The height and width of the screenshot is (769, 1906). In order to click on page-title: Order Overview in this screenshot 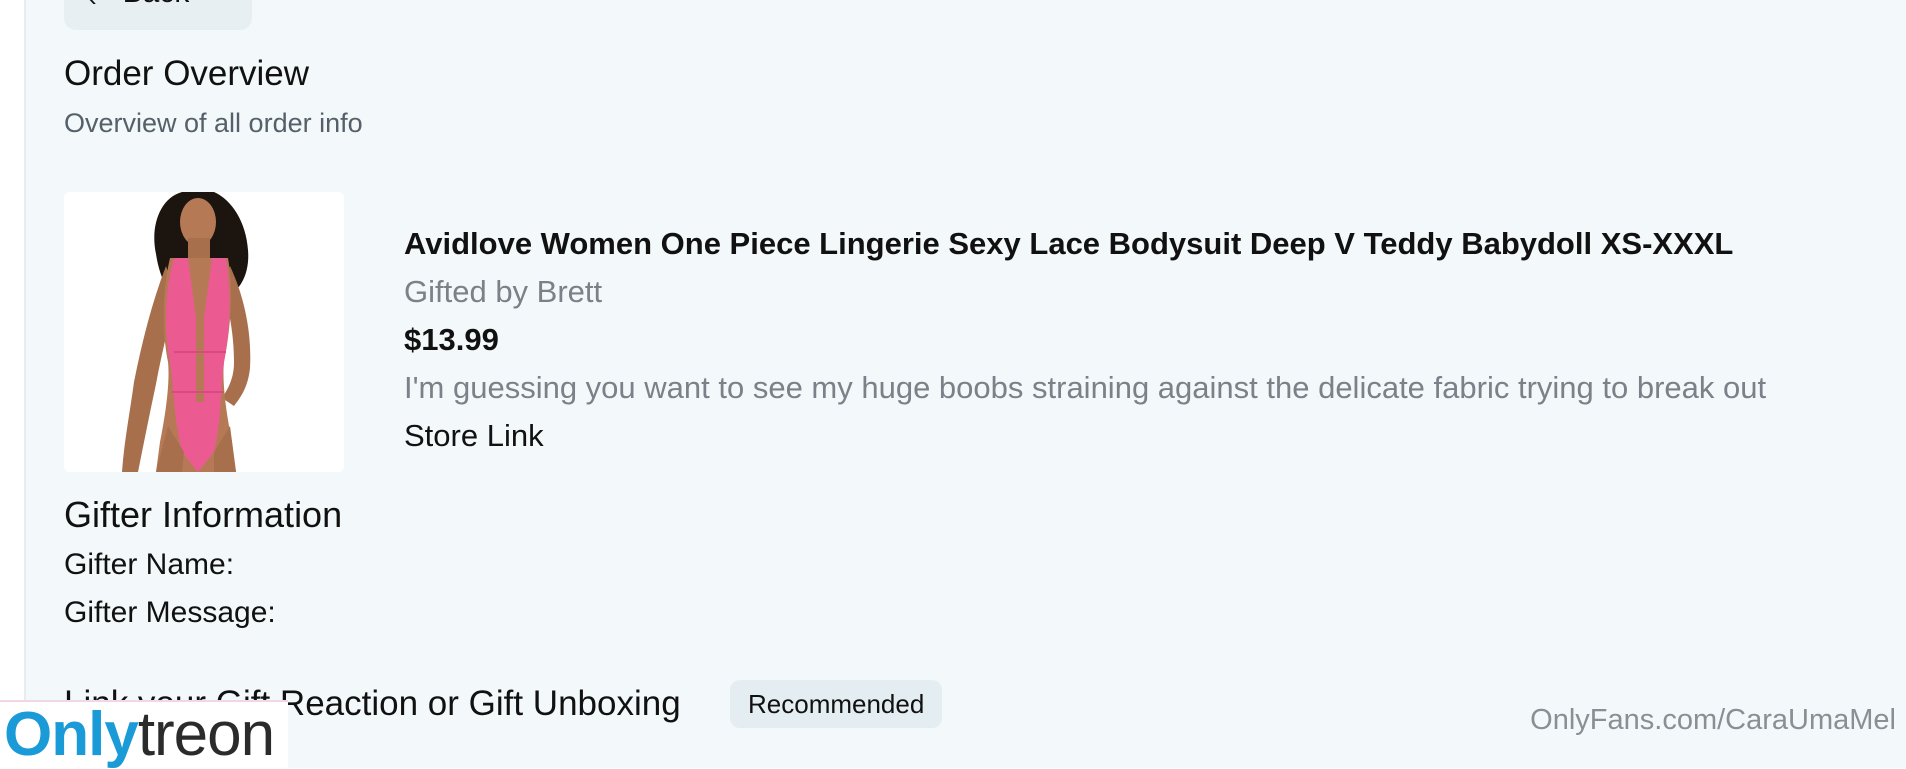, I will do `click(187, 73)`.